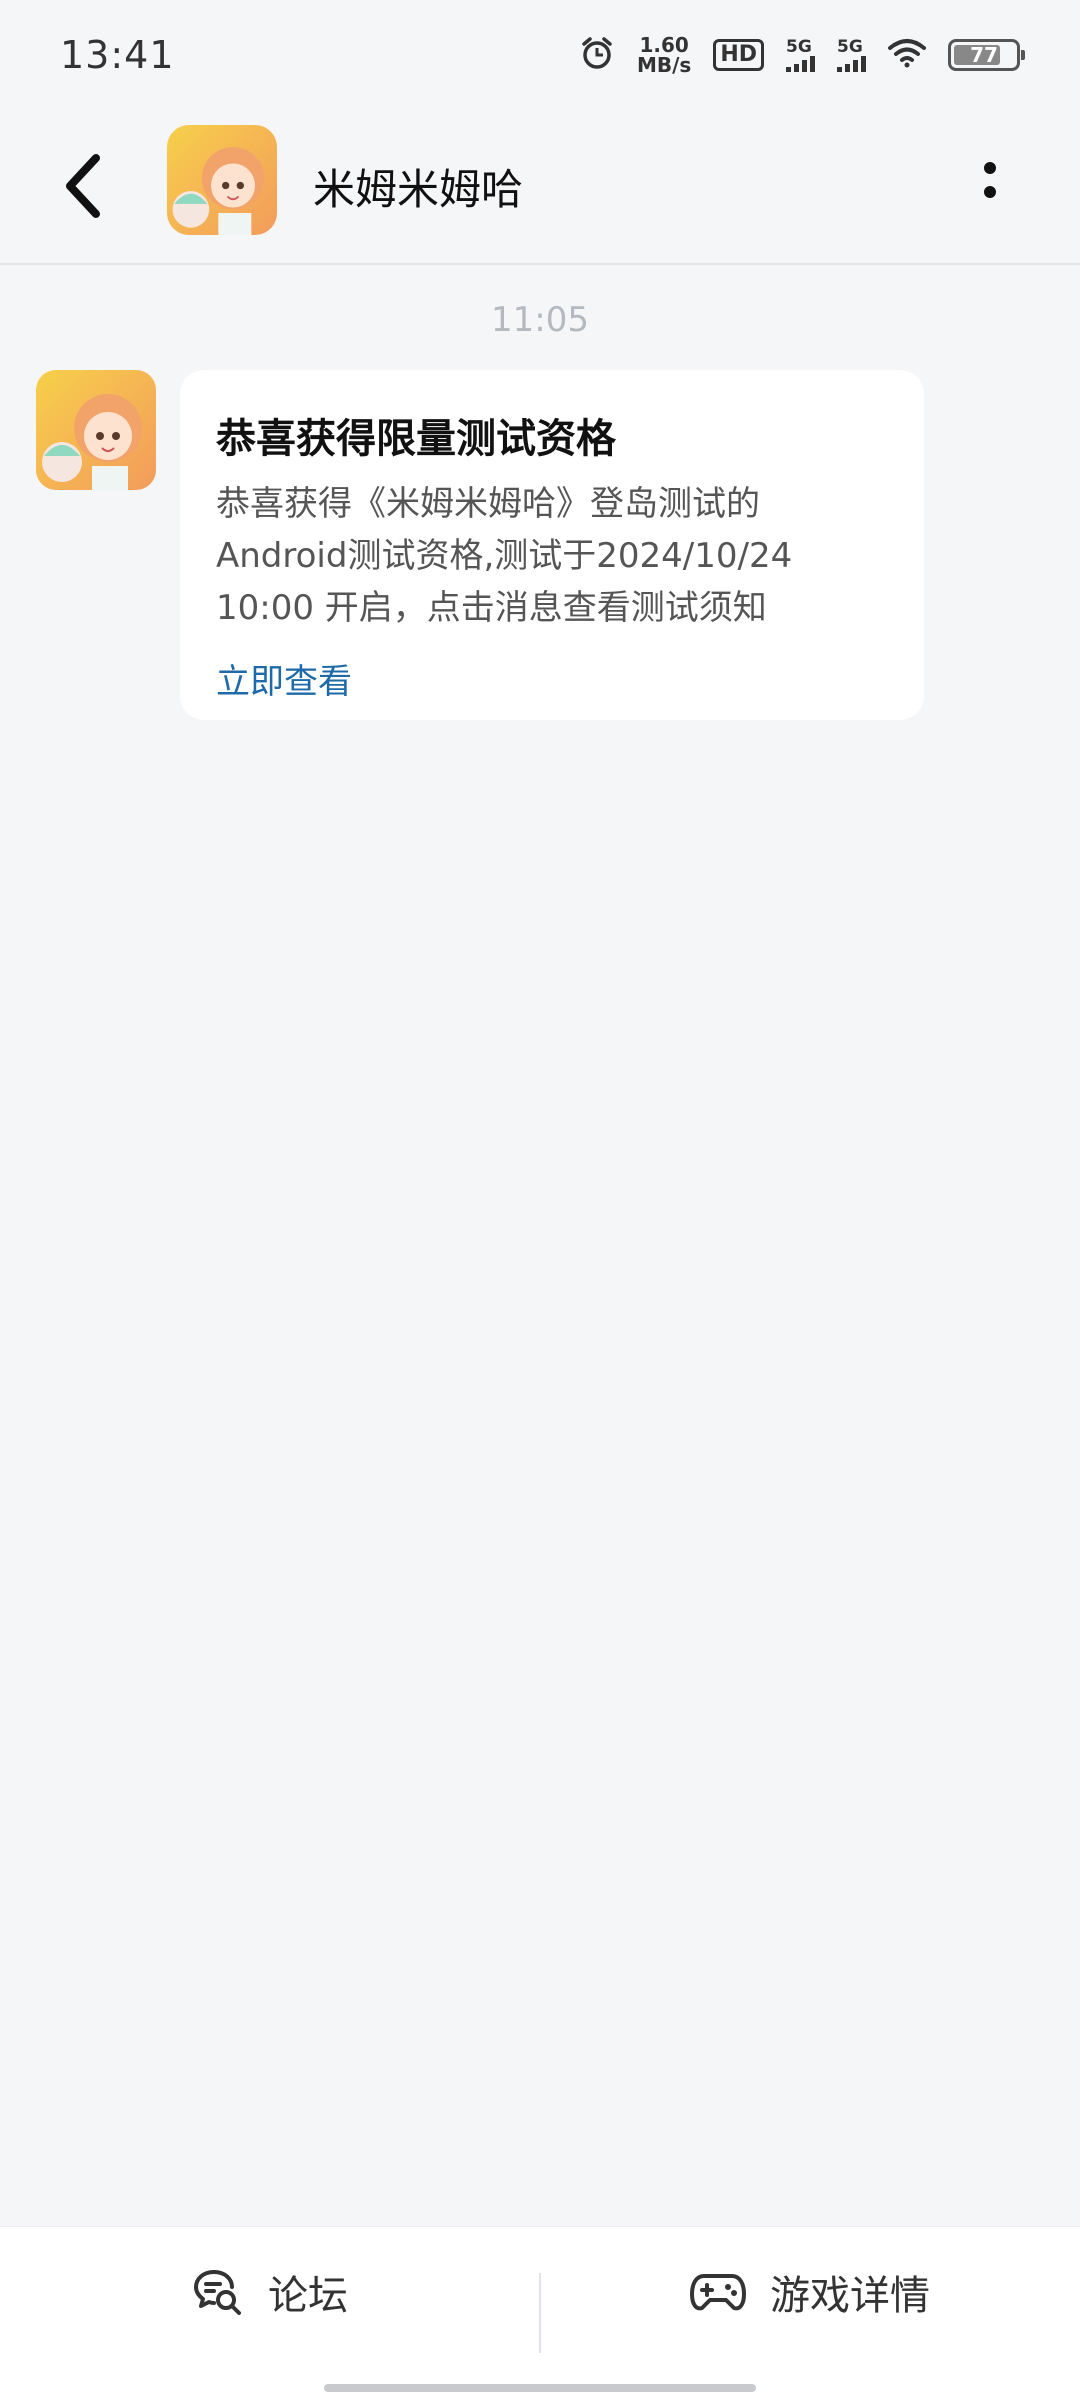  Describe the element at coordinates (96, 430) in the screenshot. I see `sender-avatar` at that location.